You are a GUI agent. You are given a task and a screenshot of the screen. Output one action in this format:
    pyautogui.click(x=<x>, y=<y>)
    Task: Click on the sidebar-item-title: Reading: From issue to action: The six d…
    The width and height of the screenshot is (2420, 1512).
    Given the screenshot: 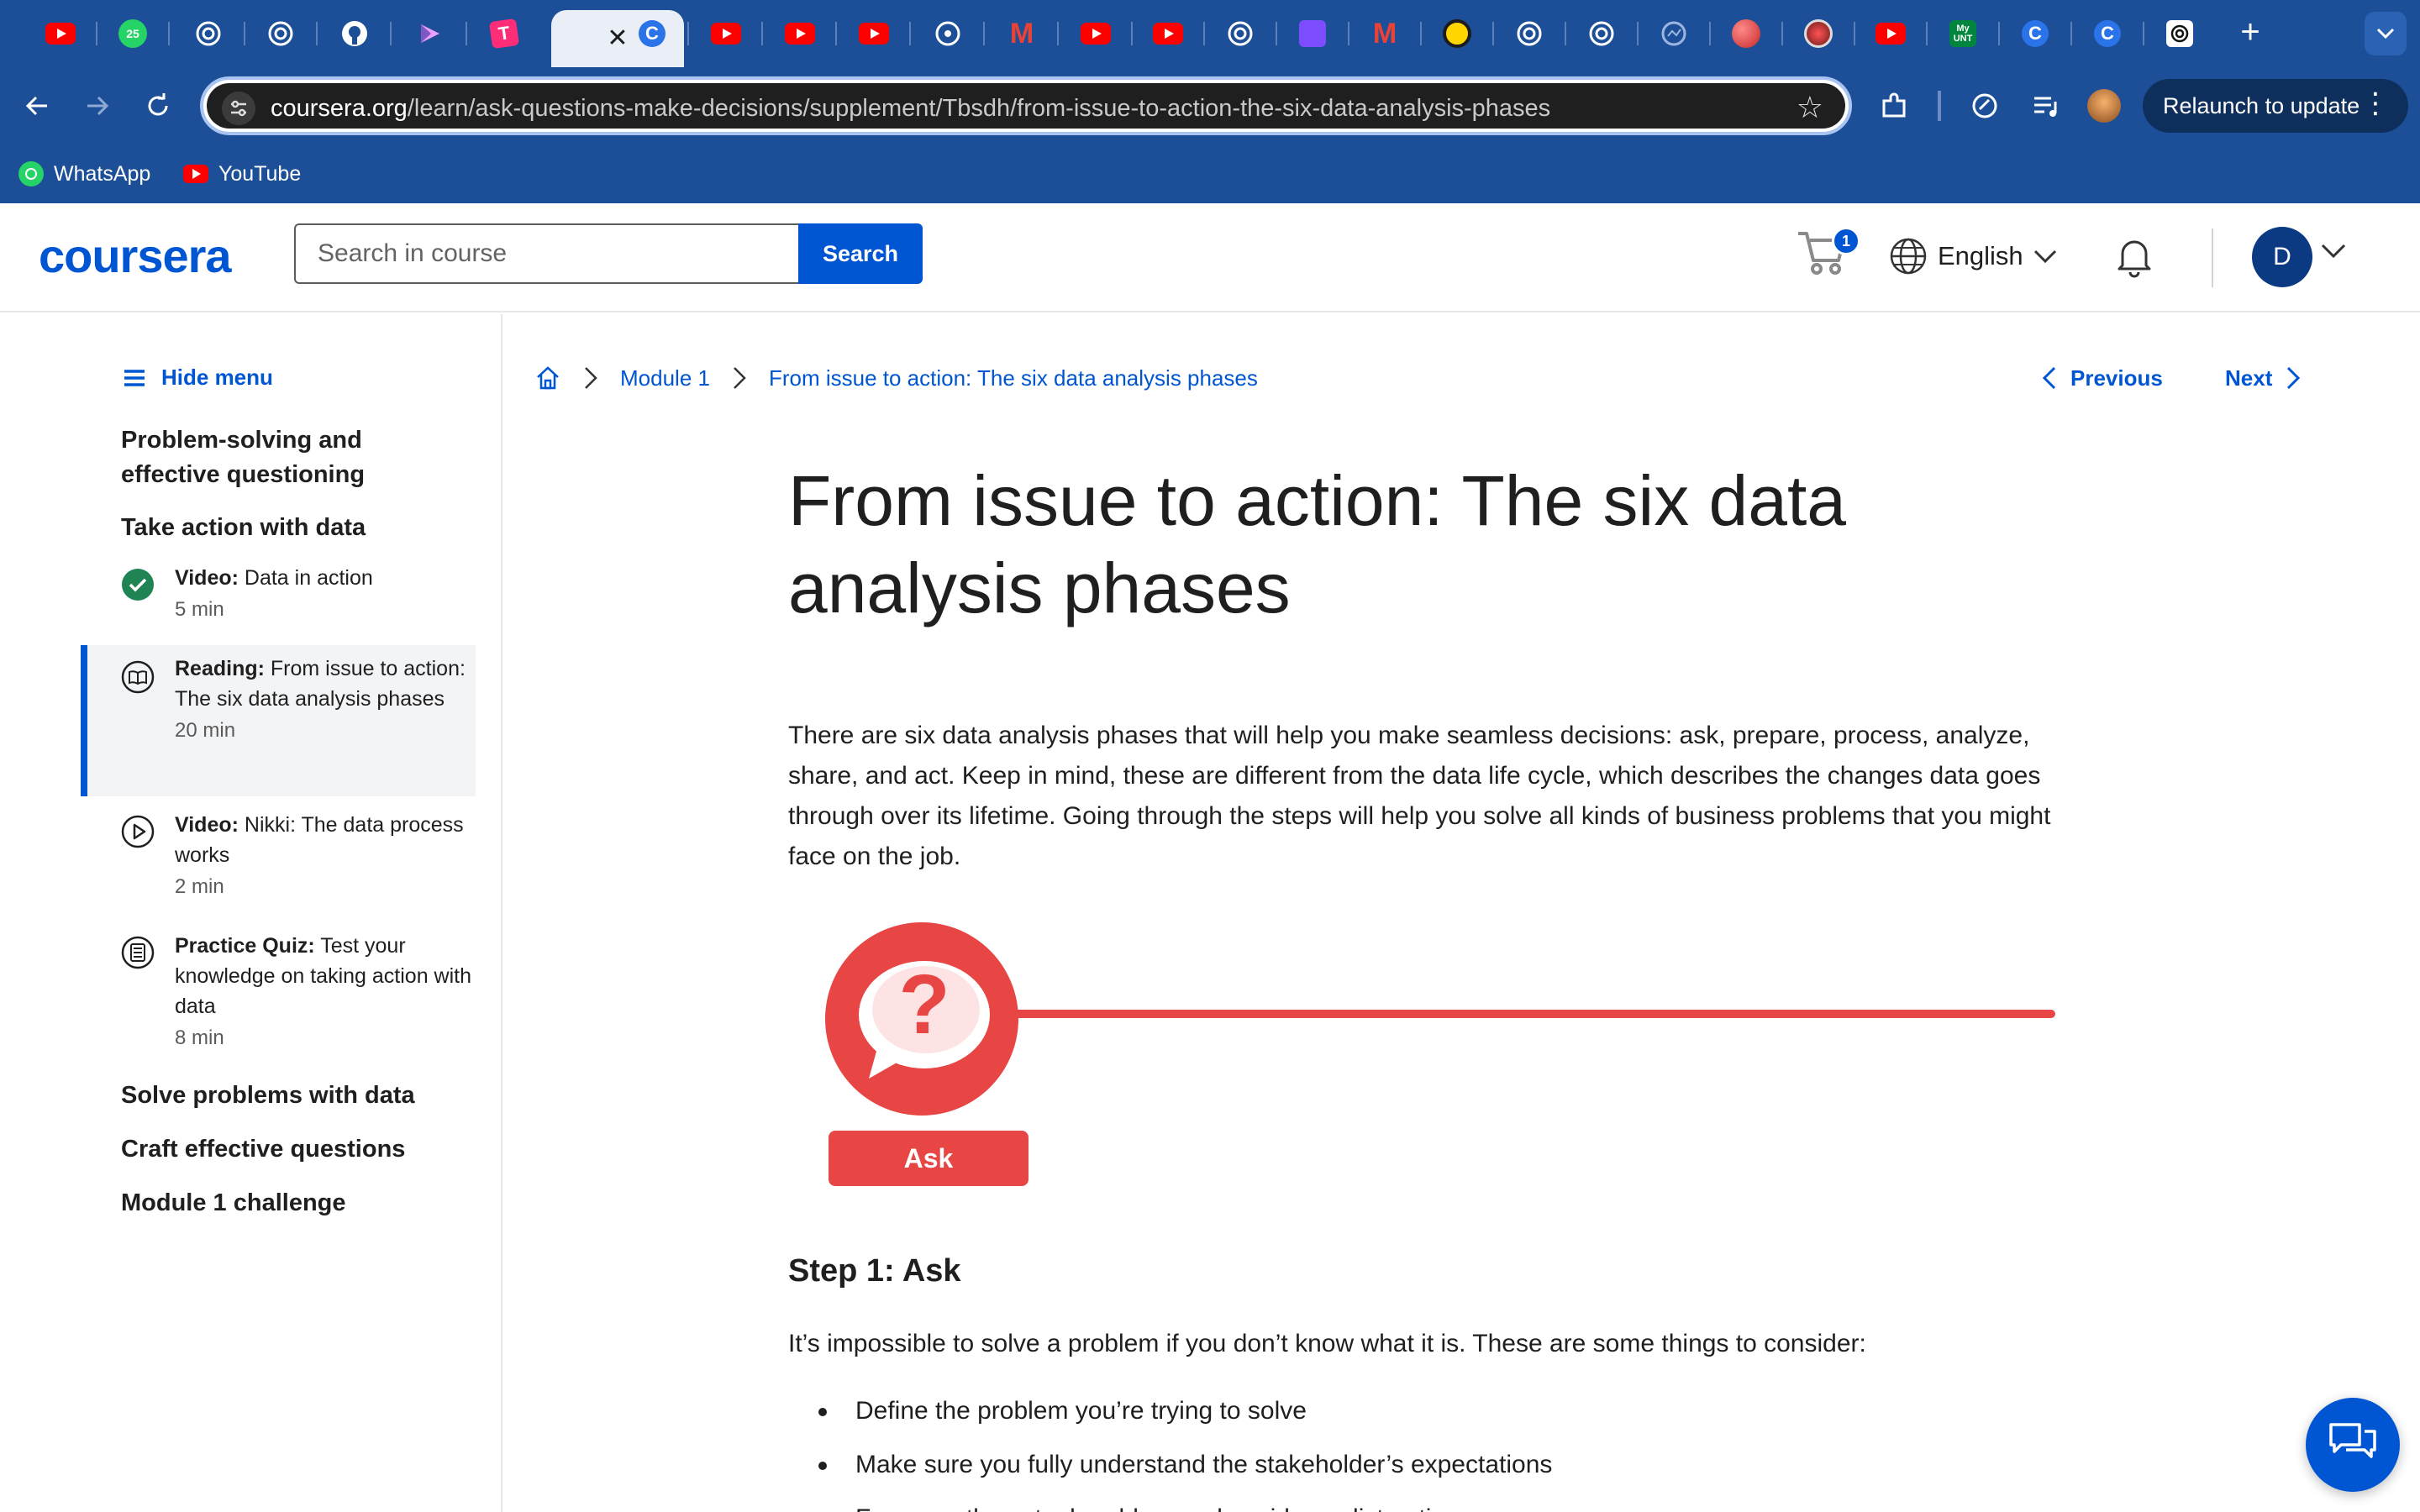 What is the action you would take?
    pyautogui.click(x=325, y=684)
    